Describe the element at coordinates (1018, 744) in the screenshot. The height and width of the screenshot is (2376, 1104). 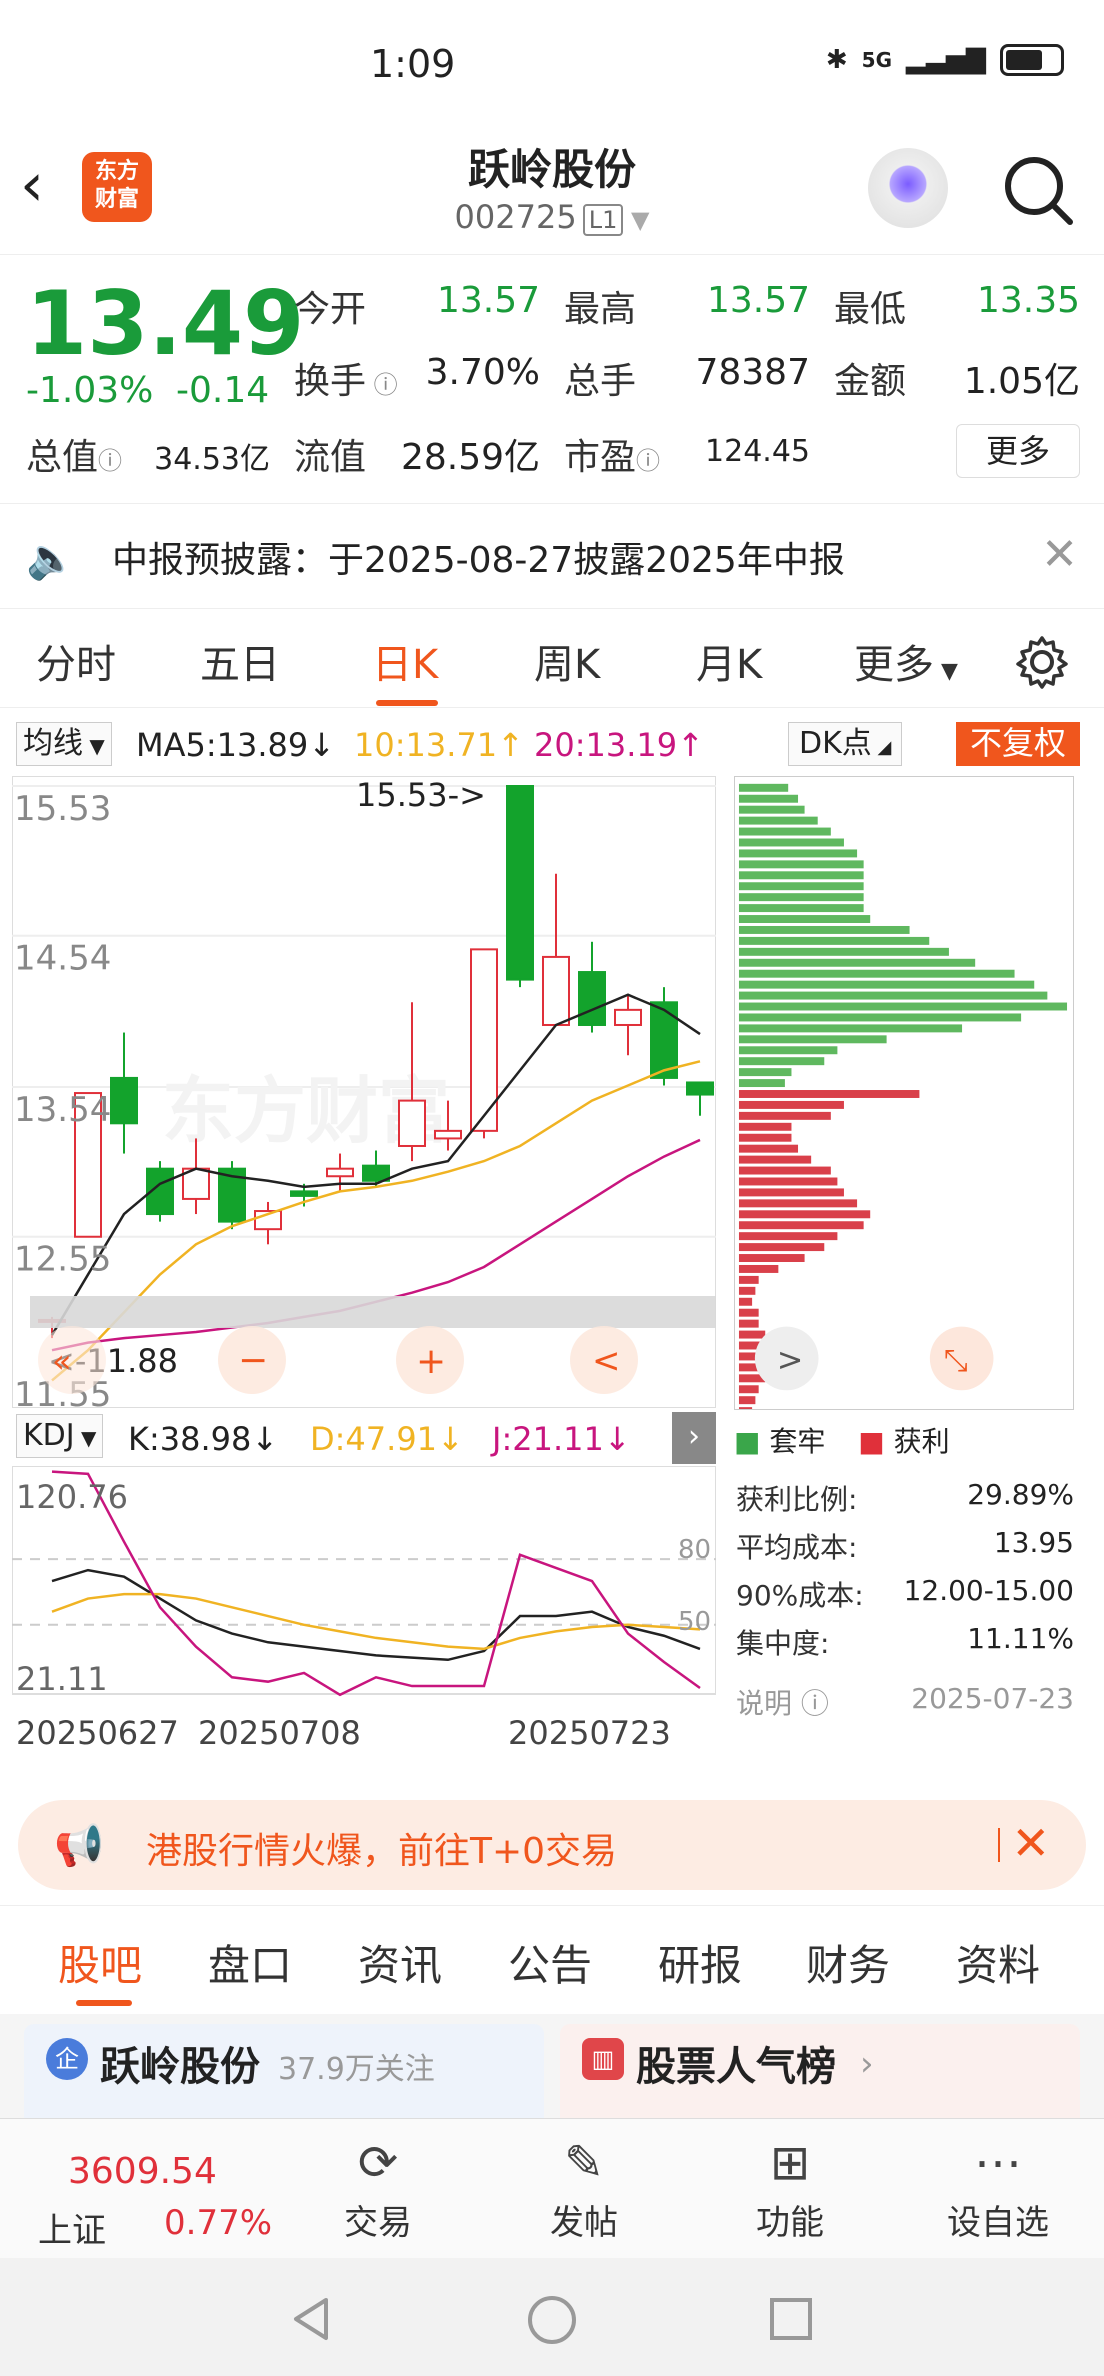
I see `adjust-button: 不复权` at that location.